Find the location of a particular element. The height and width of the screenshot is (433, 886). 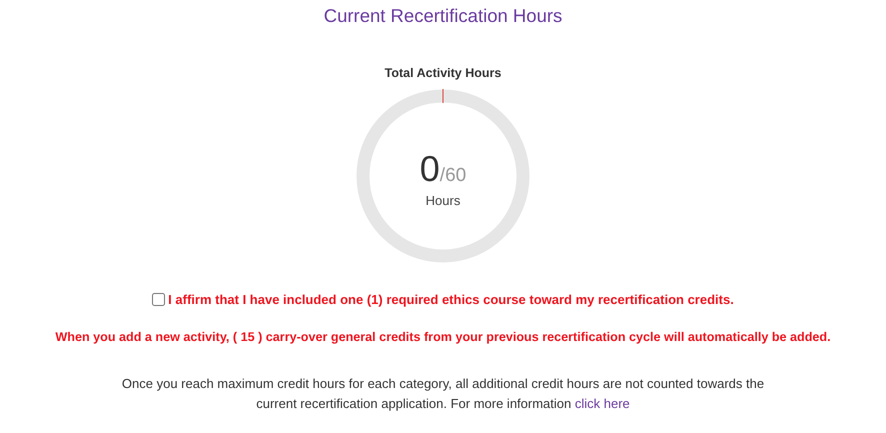

hours-value: 0 is located at coordinates (430, 168).